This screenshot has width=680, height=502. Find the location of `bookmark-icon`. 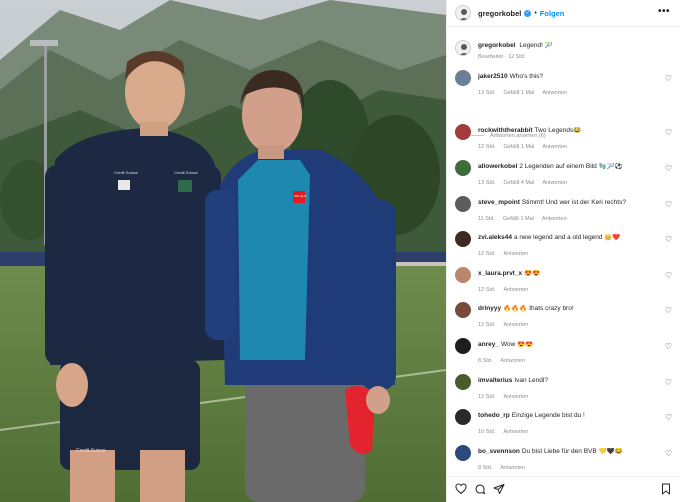

bookmark-icon is located at coordinates (666, 489).